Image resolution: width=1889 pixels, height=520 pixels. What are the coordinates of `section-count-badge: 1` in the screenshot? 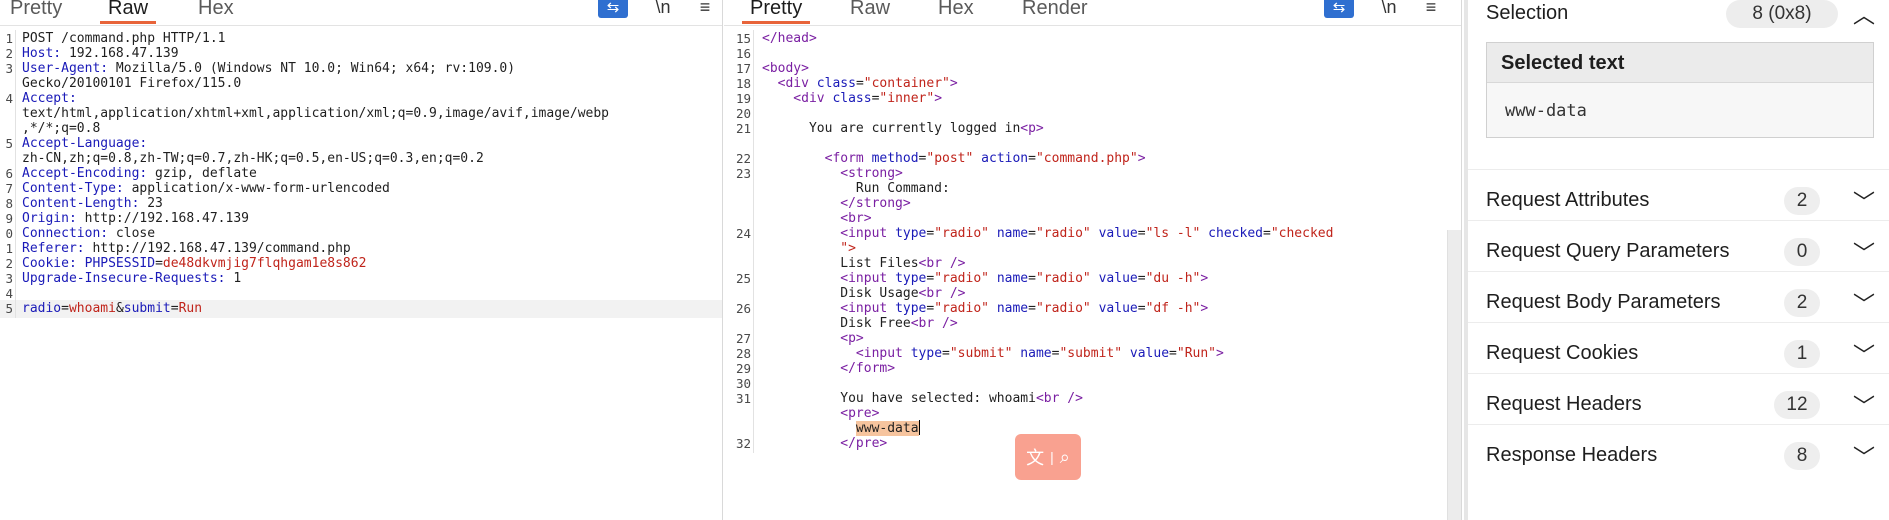 It's located at (1802, 354).